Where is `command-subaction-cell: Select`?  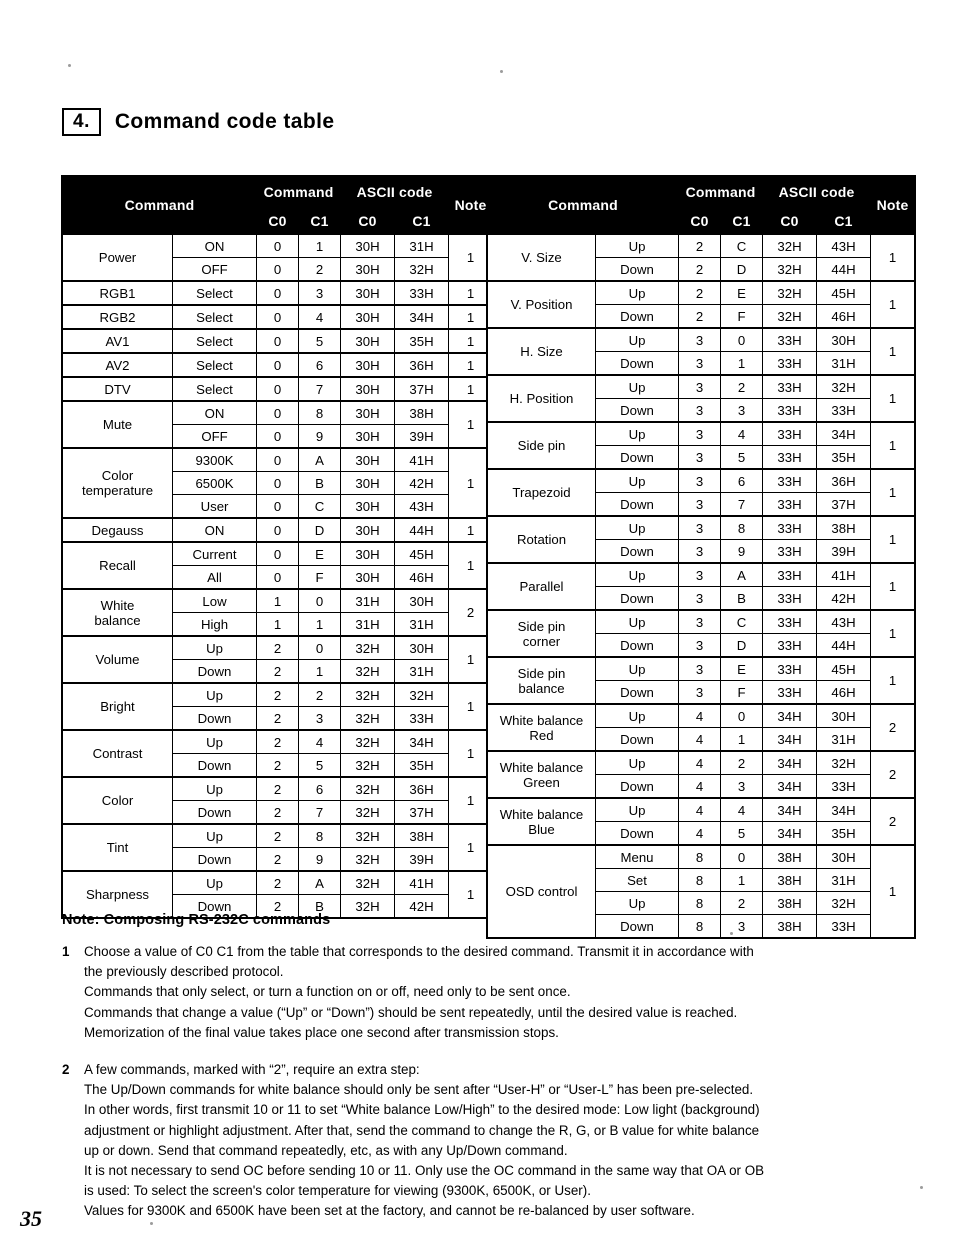
command-subaction-cell: Select is located at coordinates (214, 317).